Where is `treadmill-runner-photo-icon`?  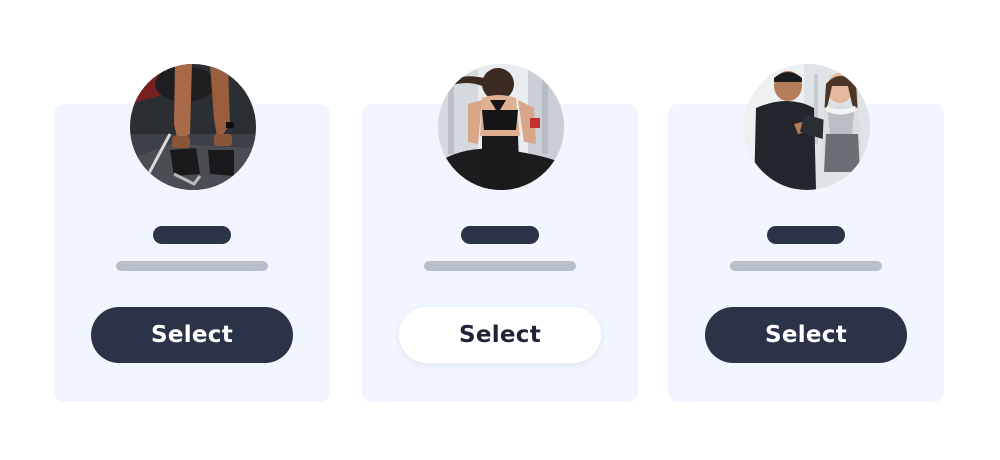 treadmill-runner-photo-icon is located at coordinates (501, 127).